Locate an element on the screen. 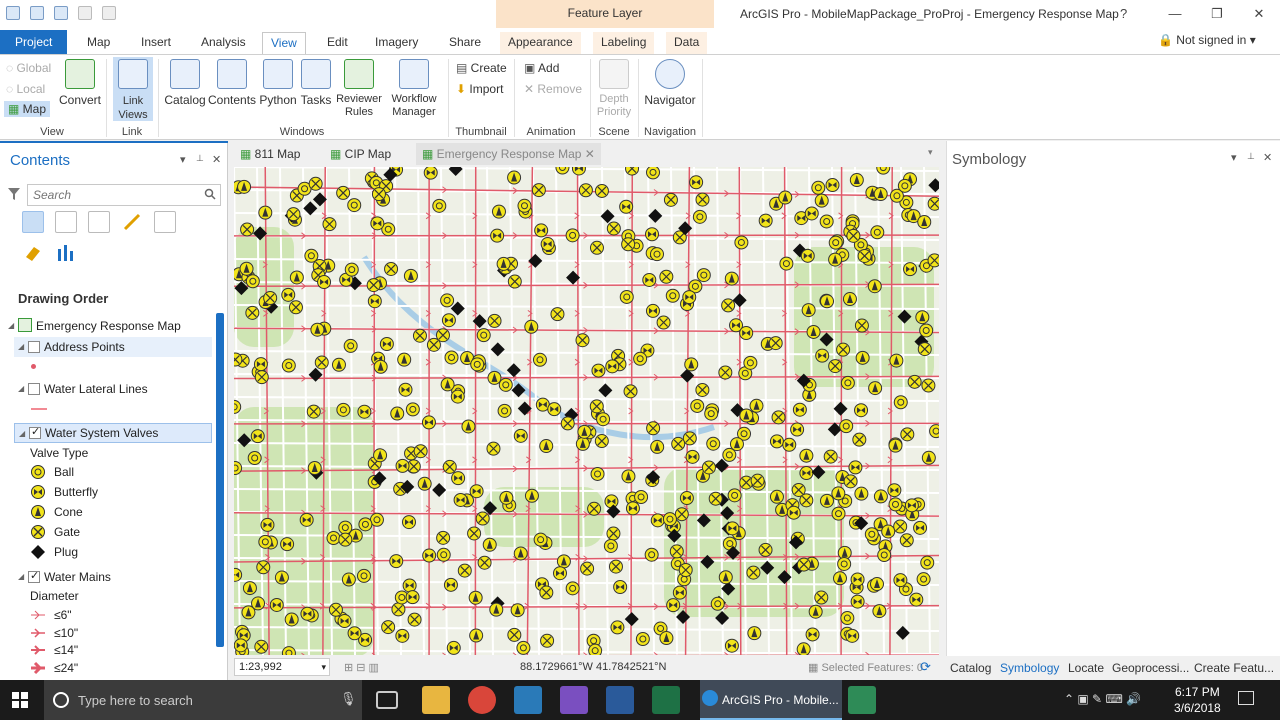 This screenshot has height=720, width=1280. open-project-icon is located at coordinates (37, 13).